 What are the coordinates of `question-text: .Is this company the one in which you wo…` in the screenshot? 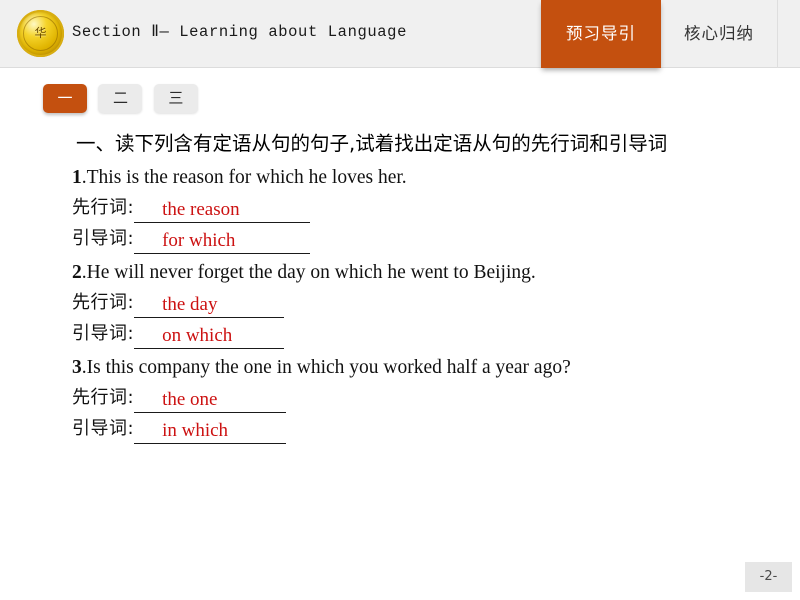 It's located at (326, 367).